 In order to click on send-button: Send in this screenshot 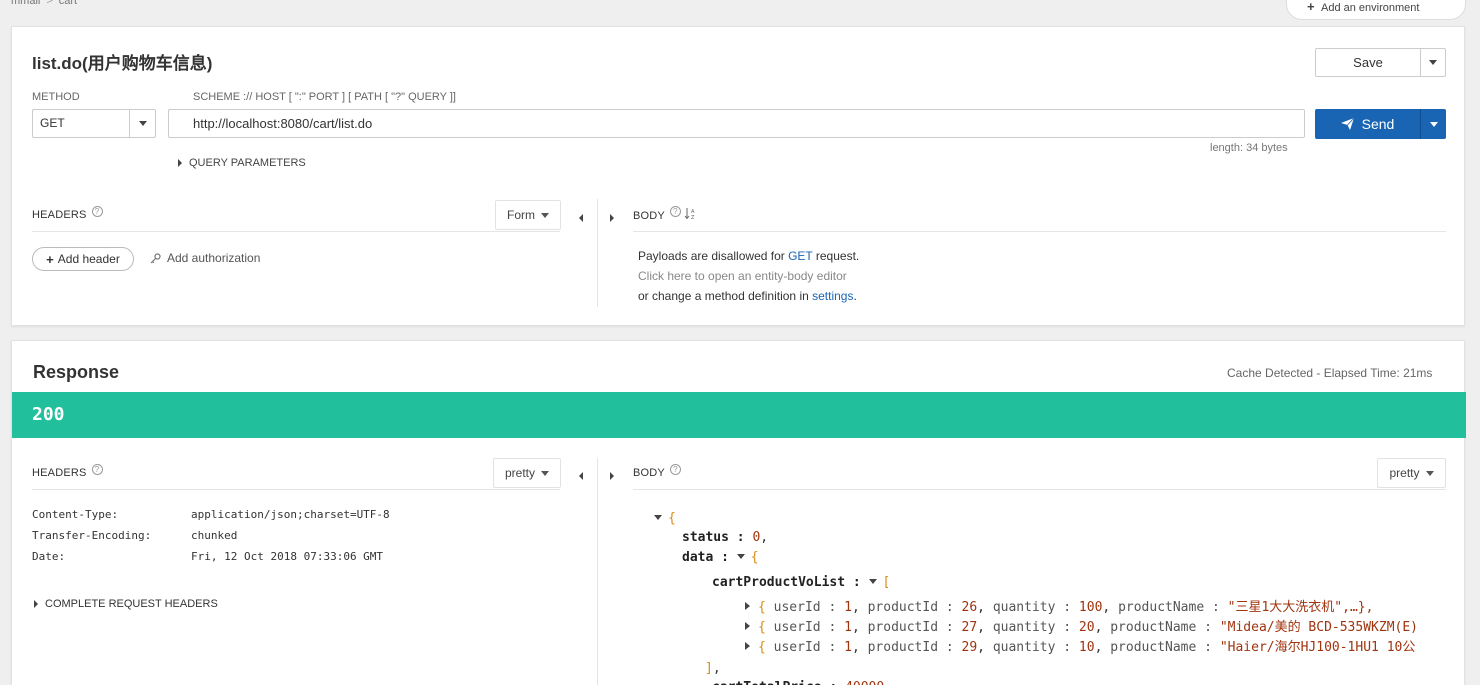, I will do `click(1368, 124)`.